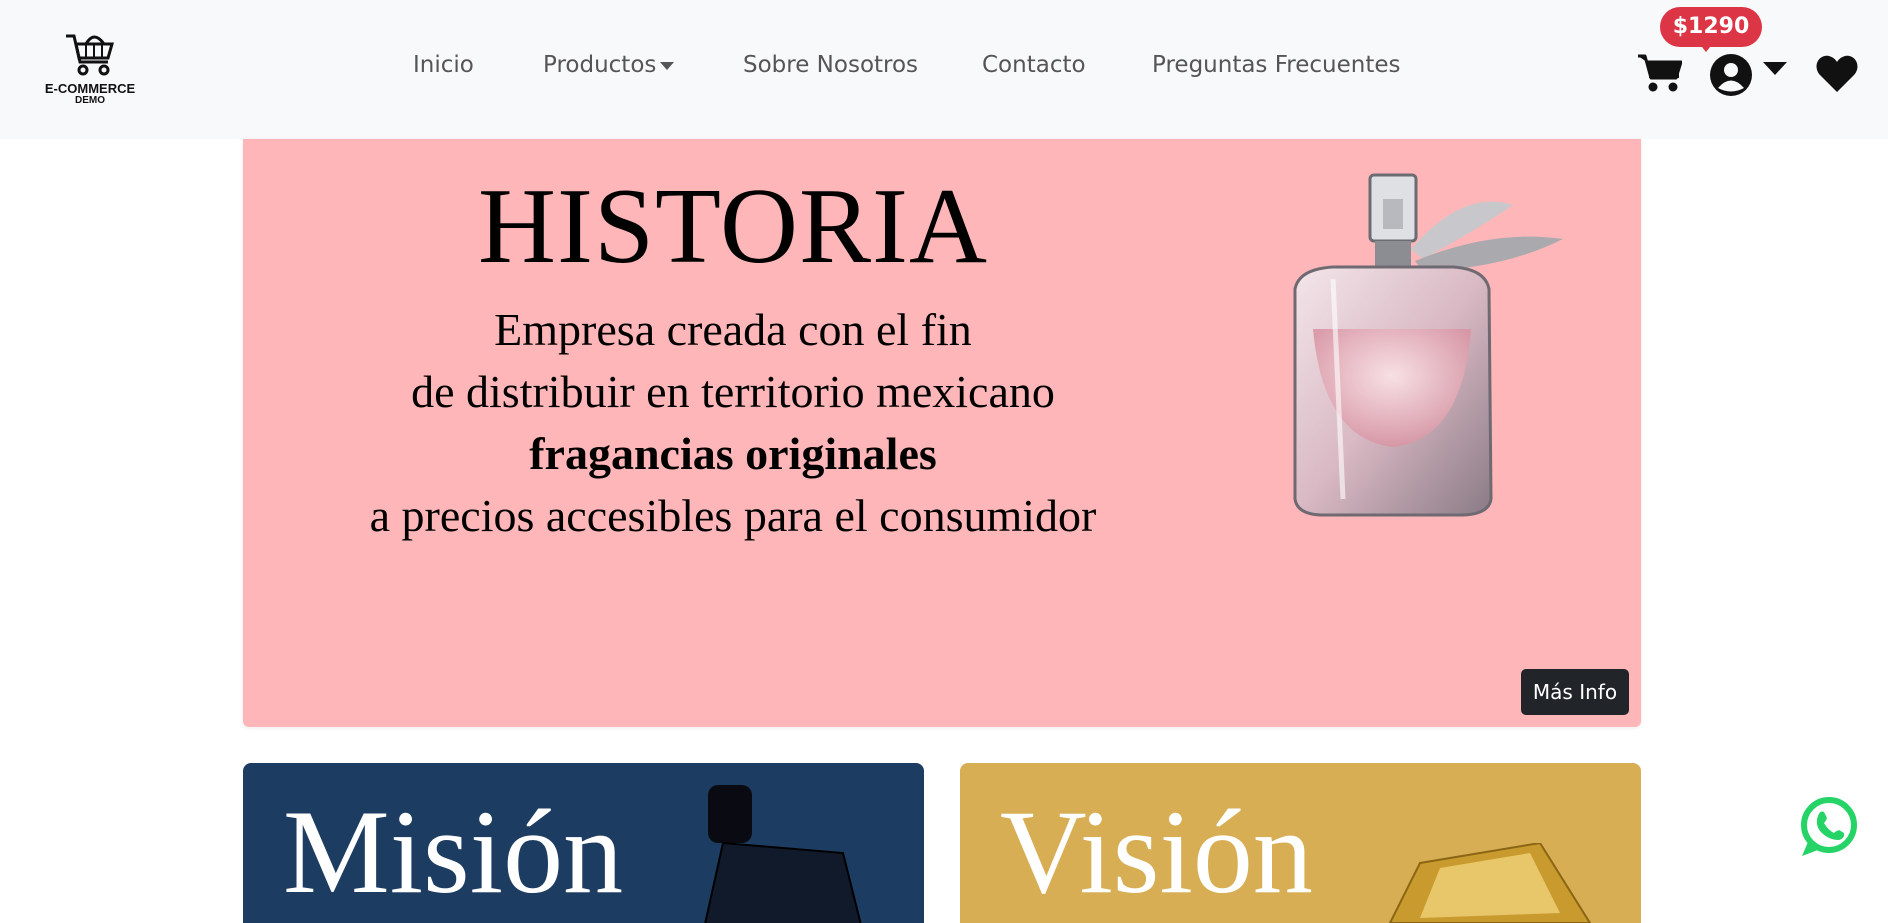 Image resolution: width=1888 pixels, height=923 pixels. What do you see at coordinates (1490, 883) in the screenshot?
I see `gold-bottle-image` at bounding box center [1490, 883].